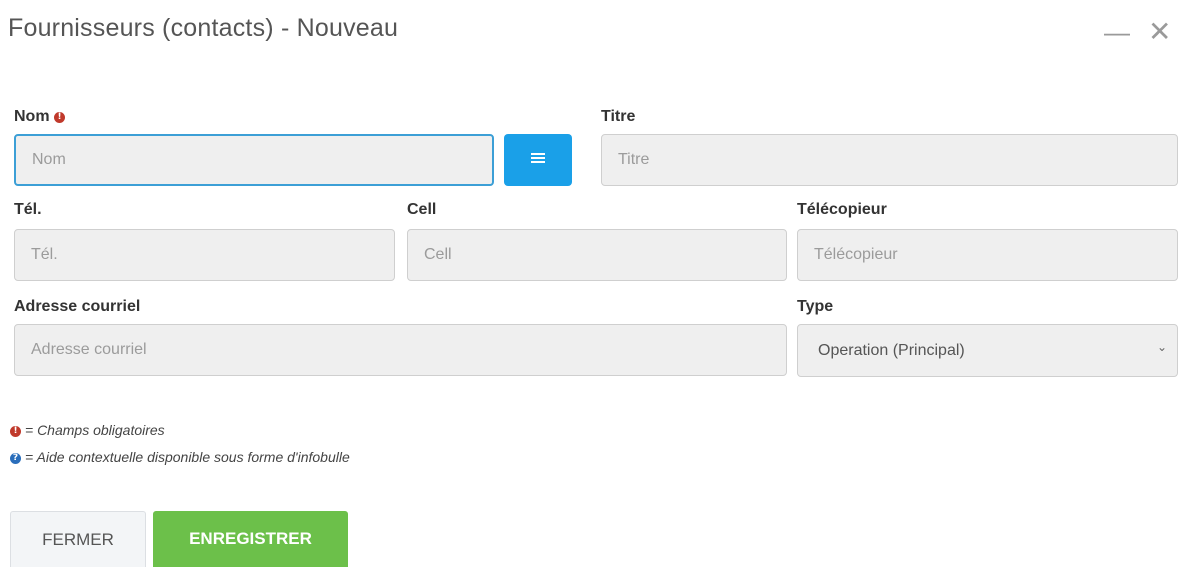 This screenshot has width=1180, height=567. I want to click on nom-label-row: Nom !, so click(40, 117).